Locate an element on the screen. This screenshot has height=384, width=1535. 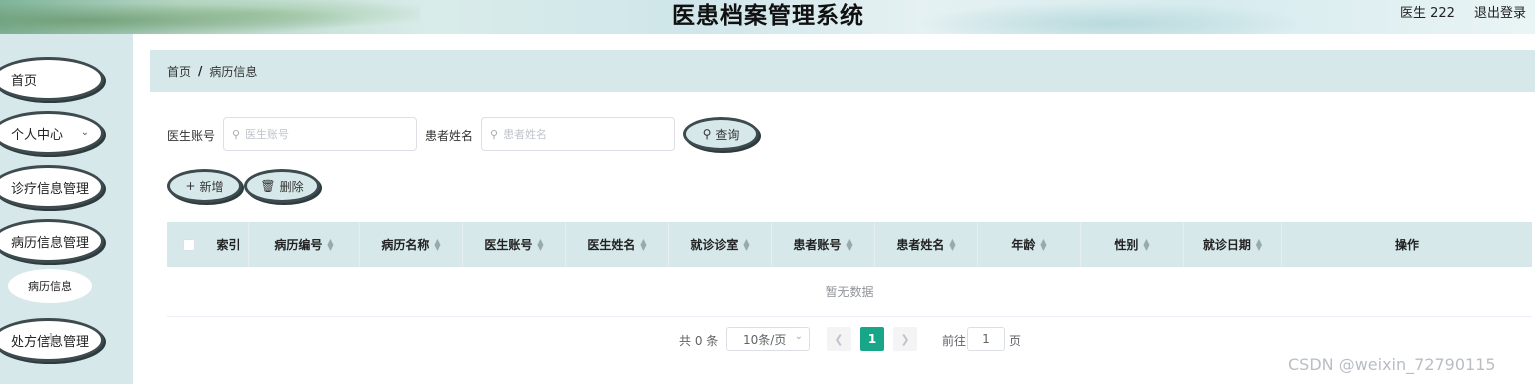
doctor-account-input: ⚲ 医生账号 is located at coordinates (320, 134).